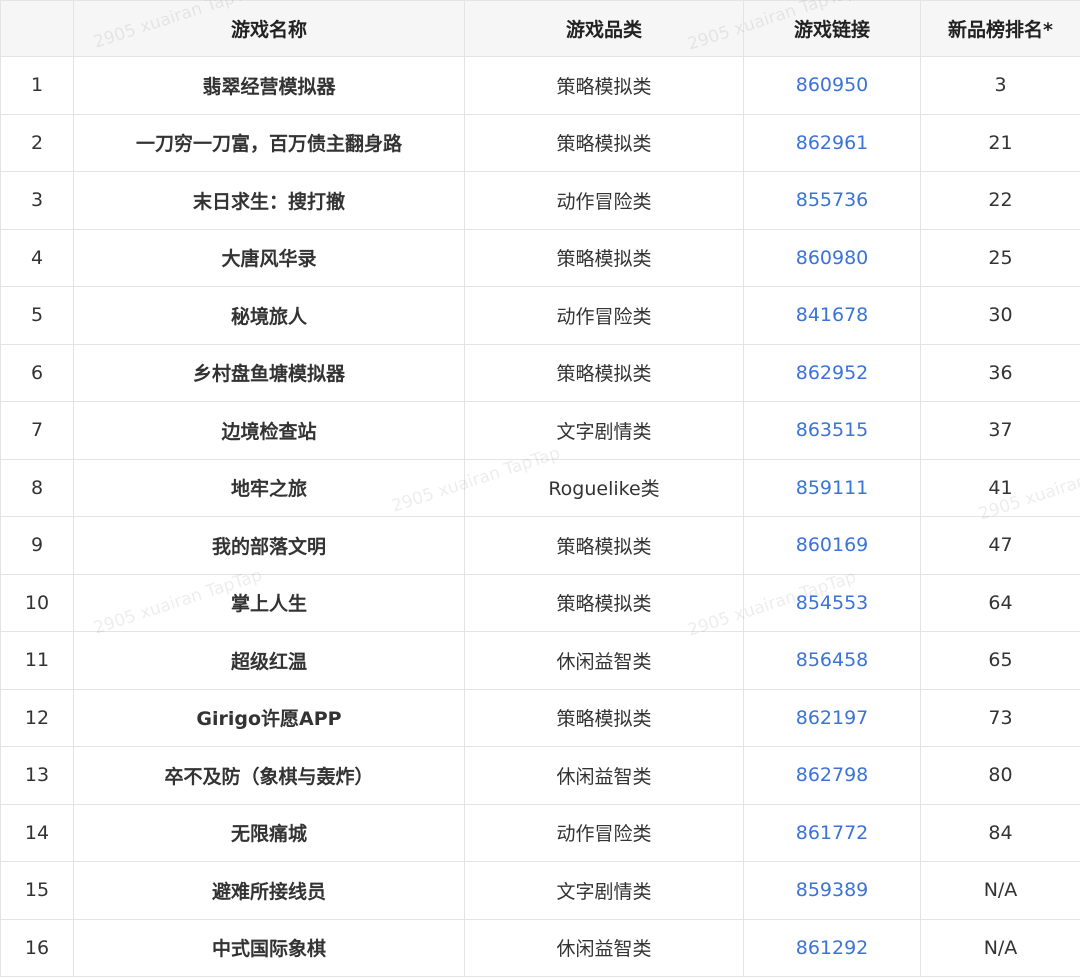 The height and width of the screenshot is (978, 1080). I want to click on game-link-cell: 862961, so click(832, 142).